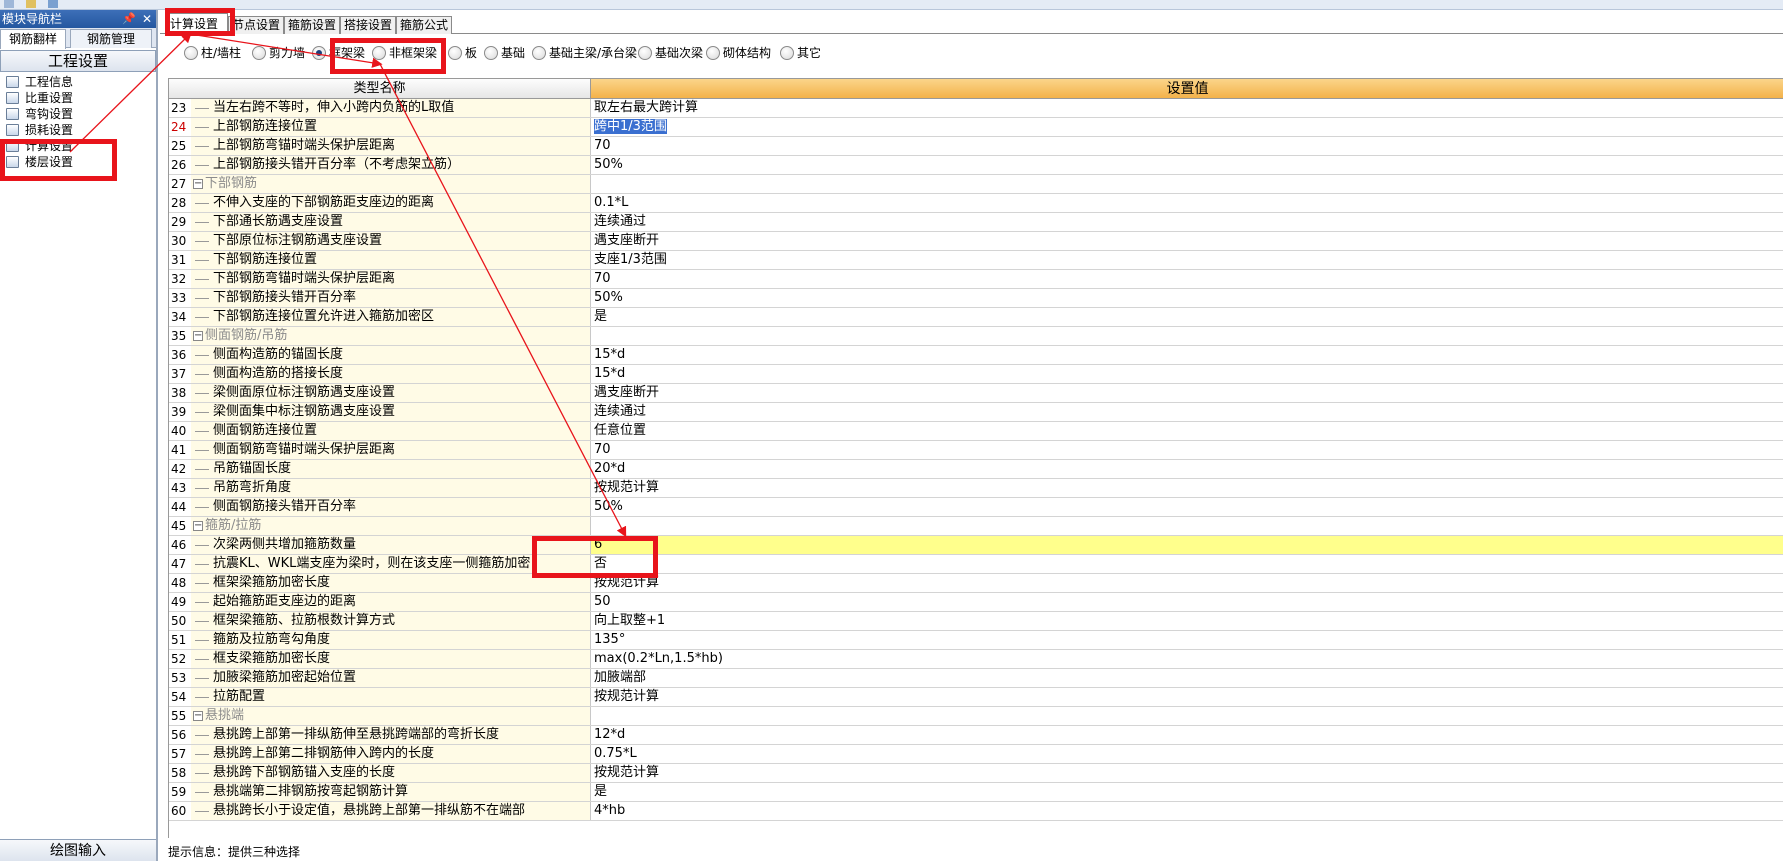 The height and width of the screenshot is (861, 1783). I want to click on table-row: 39 梁侧面集中标注钢筋遇支座设置 连续通过, so click(976, 412).